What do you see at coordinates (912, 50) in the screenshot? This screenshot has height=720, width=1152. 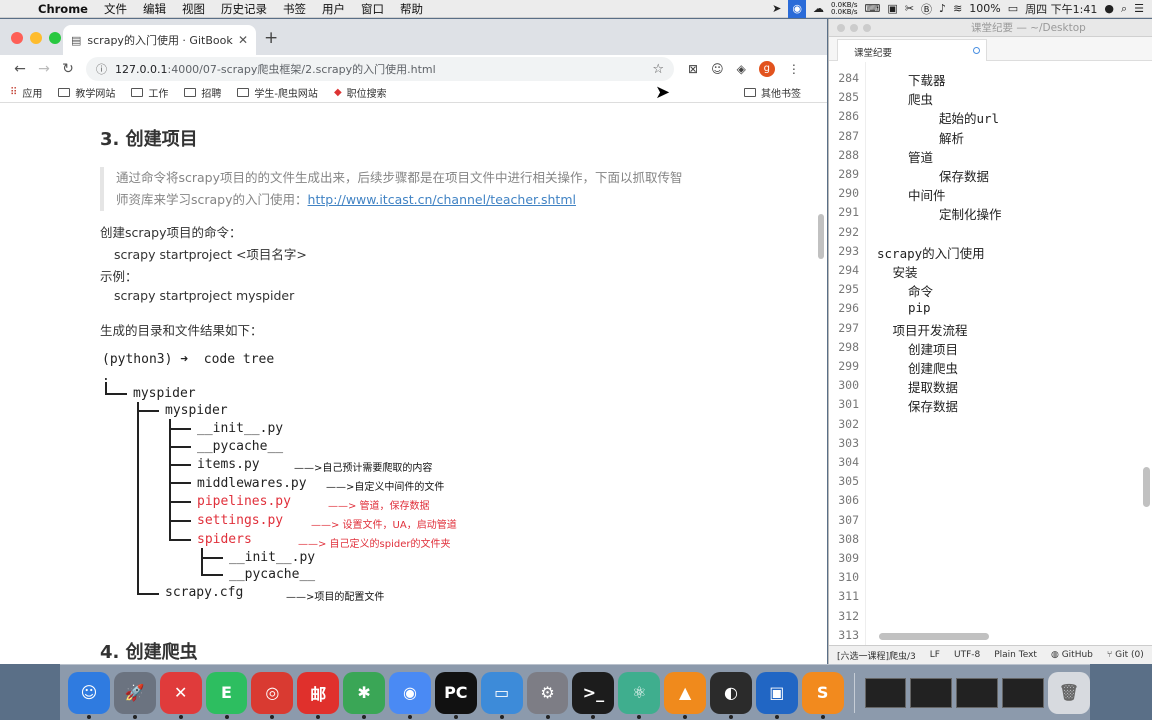 I see `editor-tab: 课堂纪要` at bounding box center [912, 50].